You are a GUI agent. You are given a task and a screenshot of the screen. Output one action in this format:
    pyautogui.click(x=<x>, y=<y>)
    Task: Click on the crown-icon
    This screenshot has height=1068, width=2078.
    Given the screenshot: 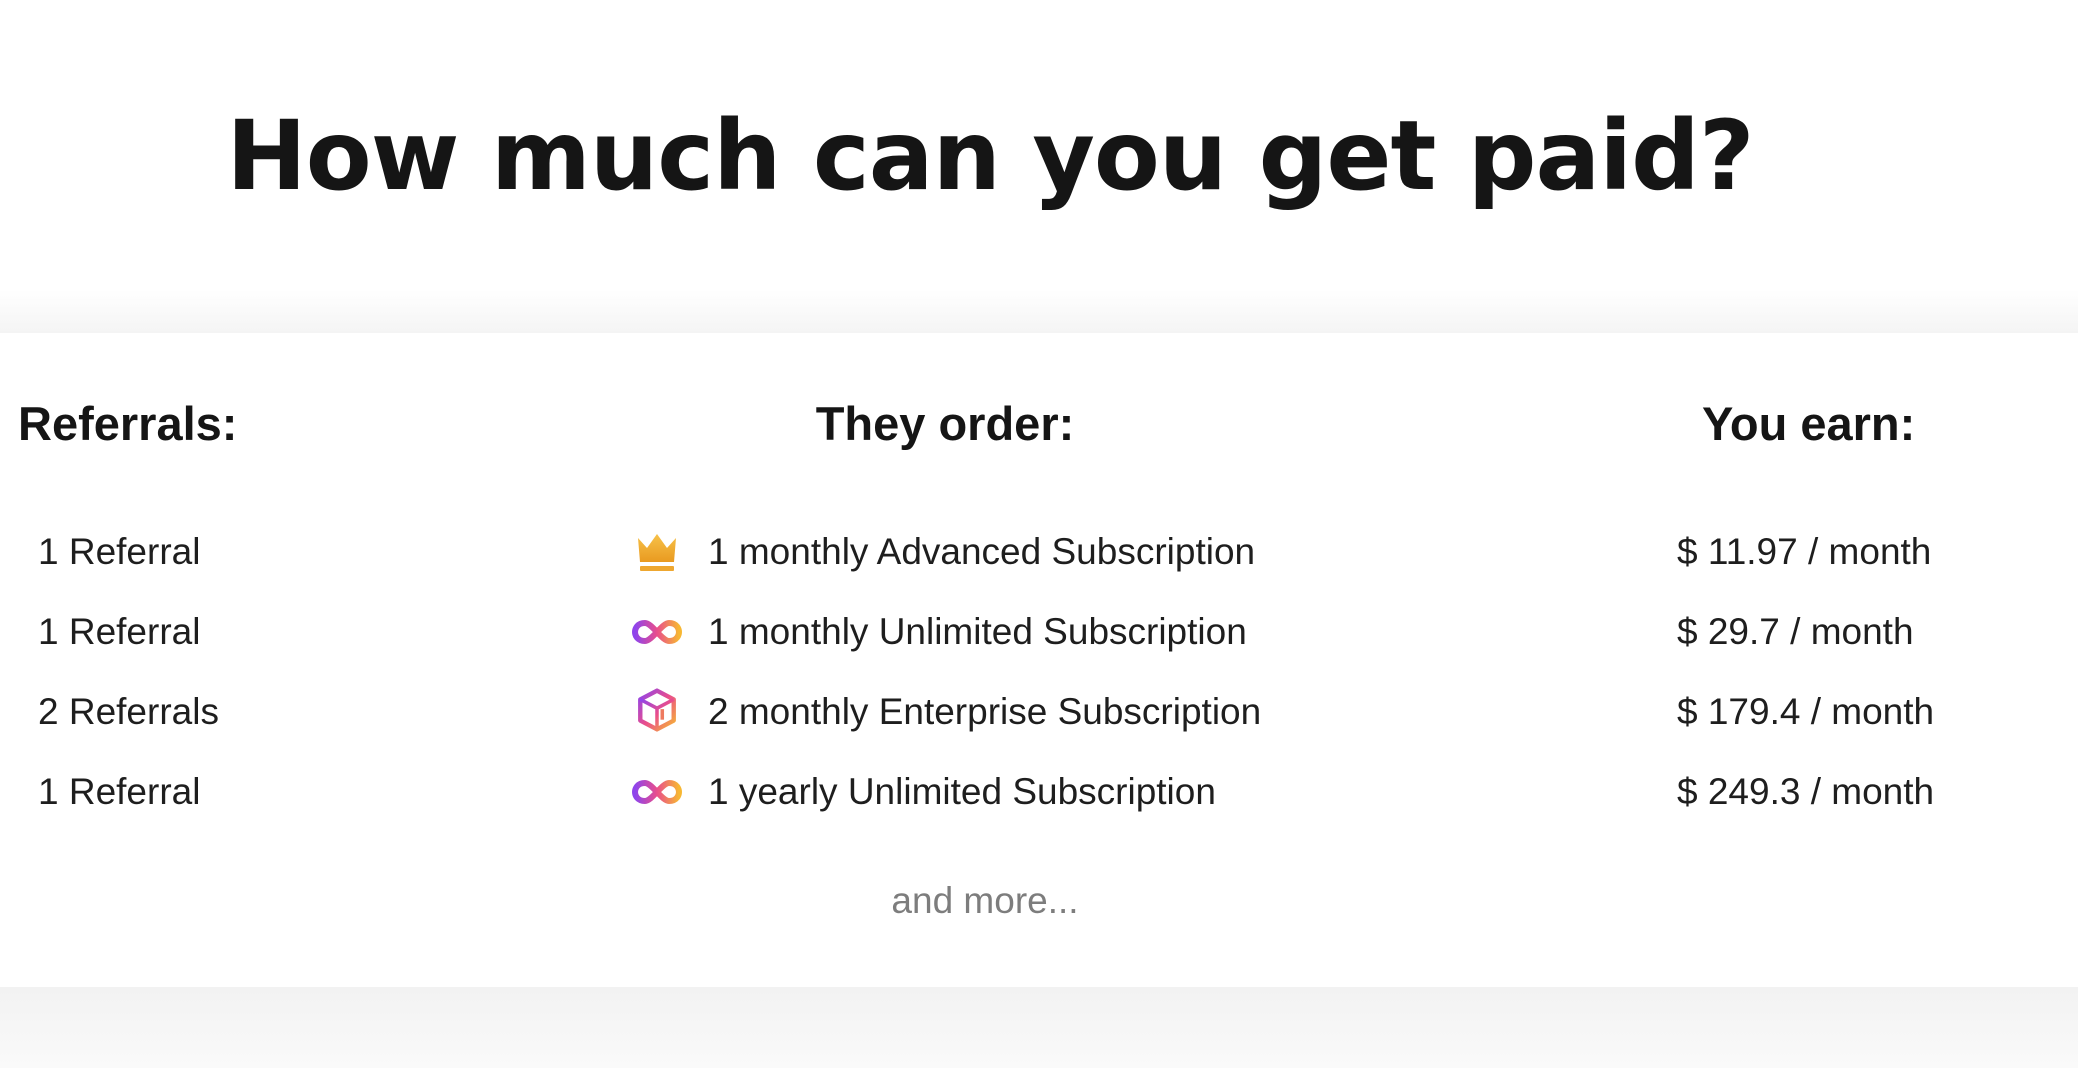 What is the action you would take?
    pyautogui.click(x=657, y=552)
    